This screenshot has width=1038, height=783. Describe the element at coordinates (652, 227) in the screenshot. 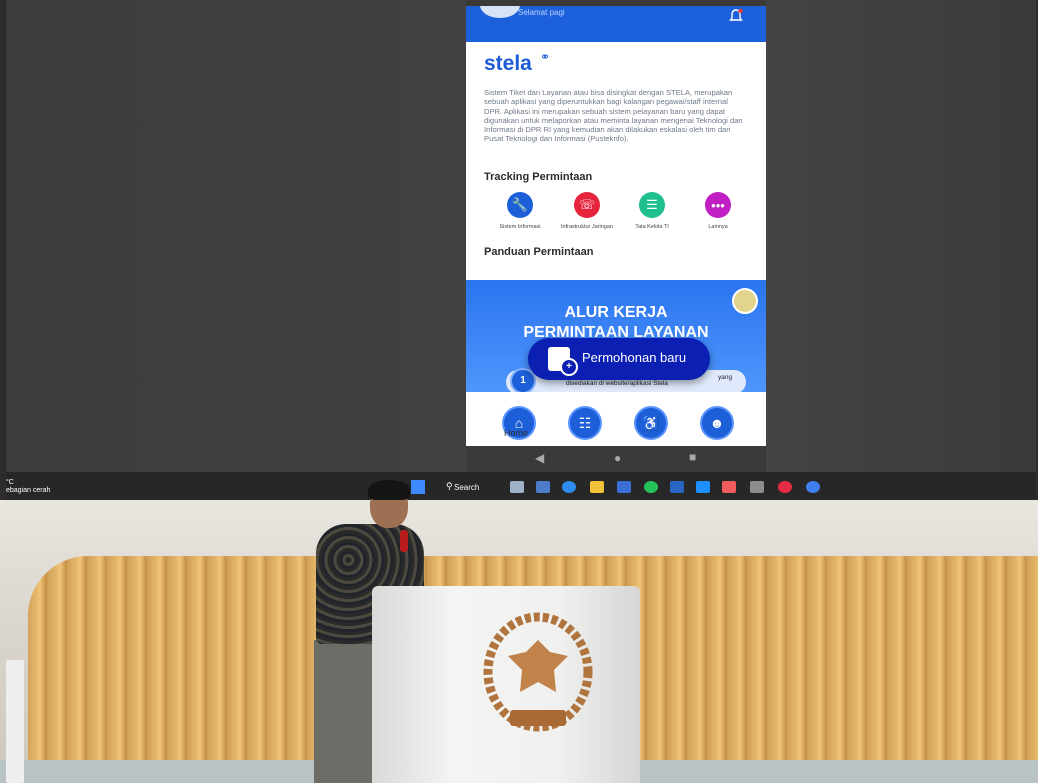

I see `category-label: Tata Kelola TI` at that location.